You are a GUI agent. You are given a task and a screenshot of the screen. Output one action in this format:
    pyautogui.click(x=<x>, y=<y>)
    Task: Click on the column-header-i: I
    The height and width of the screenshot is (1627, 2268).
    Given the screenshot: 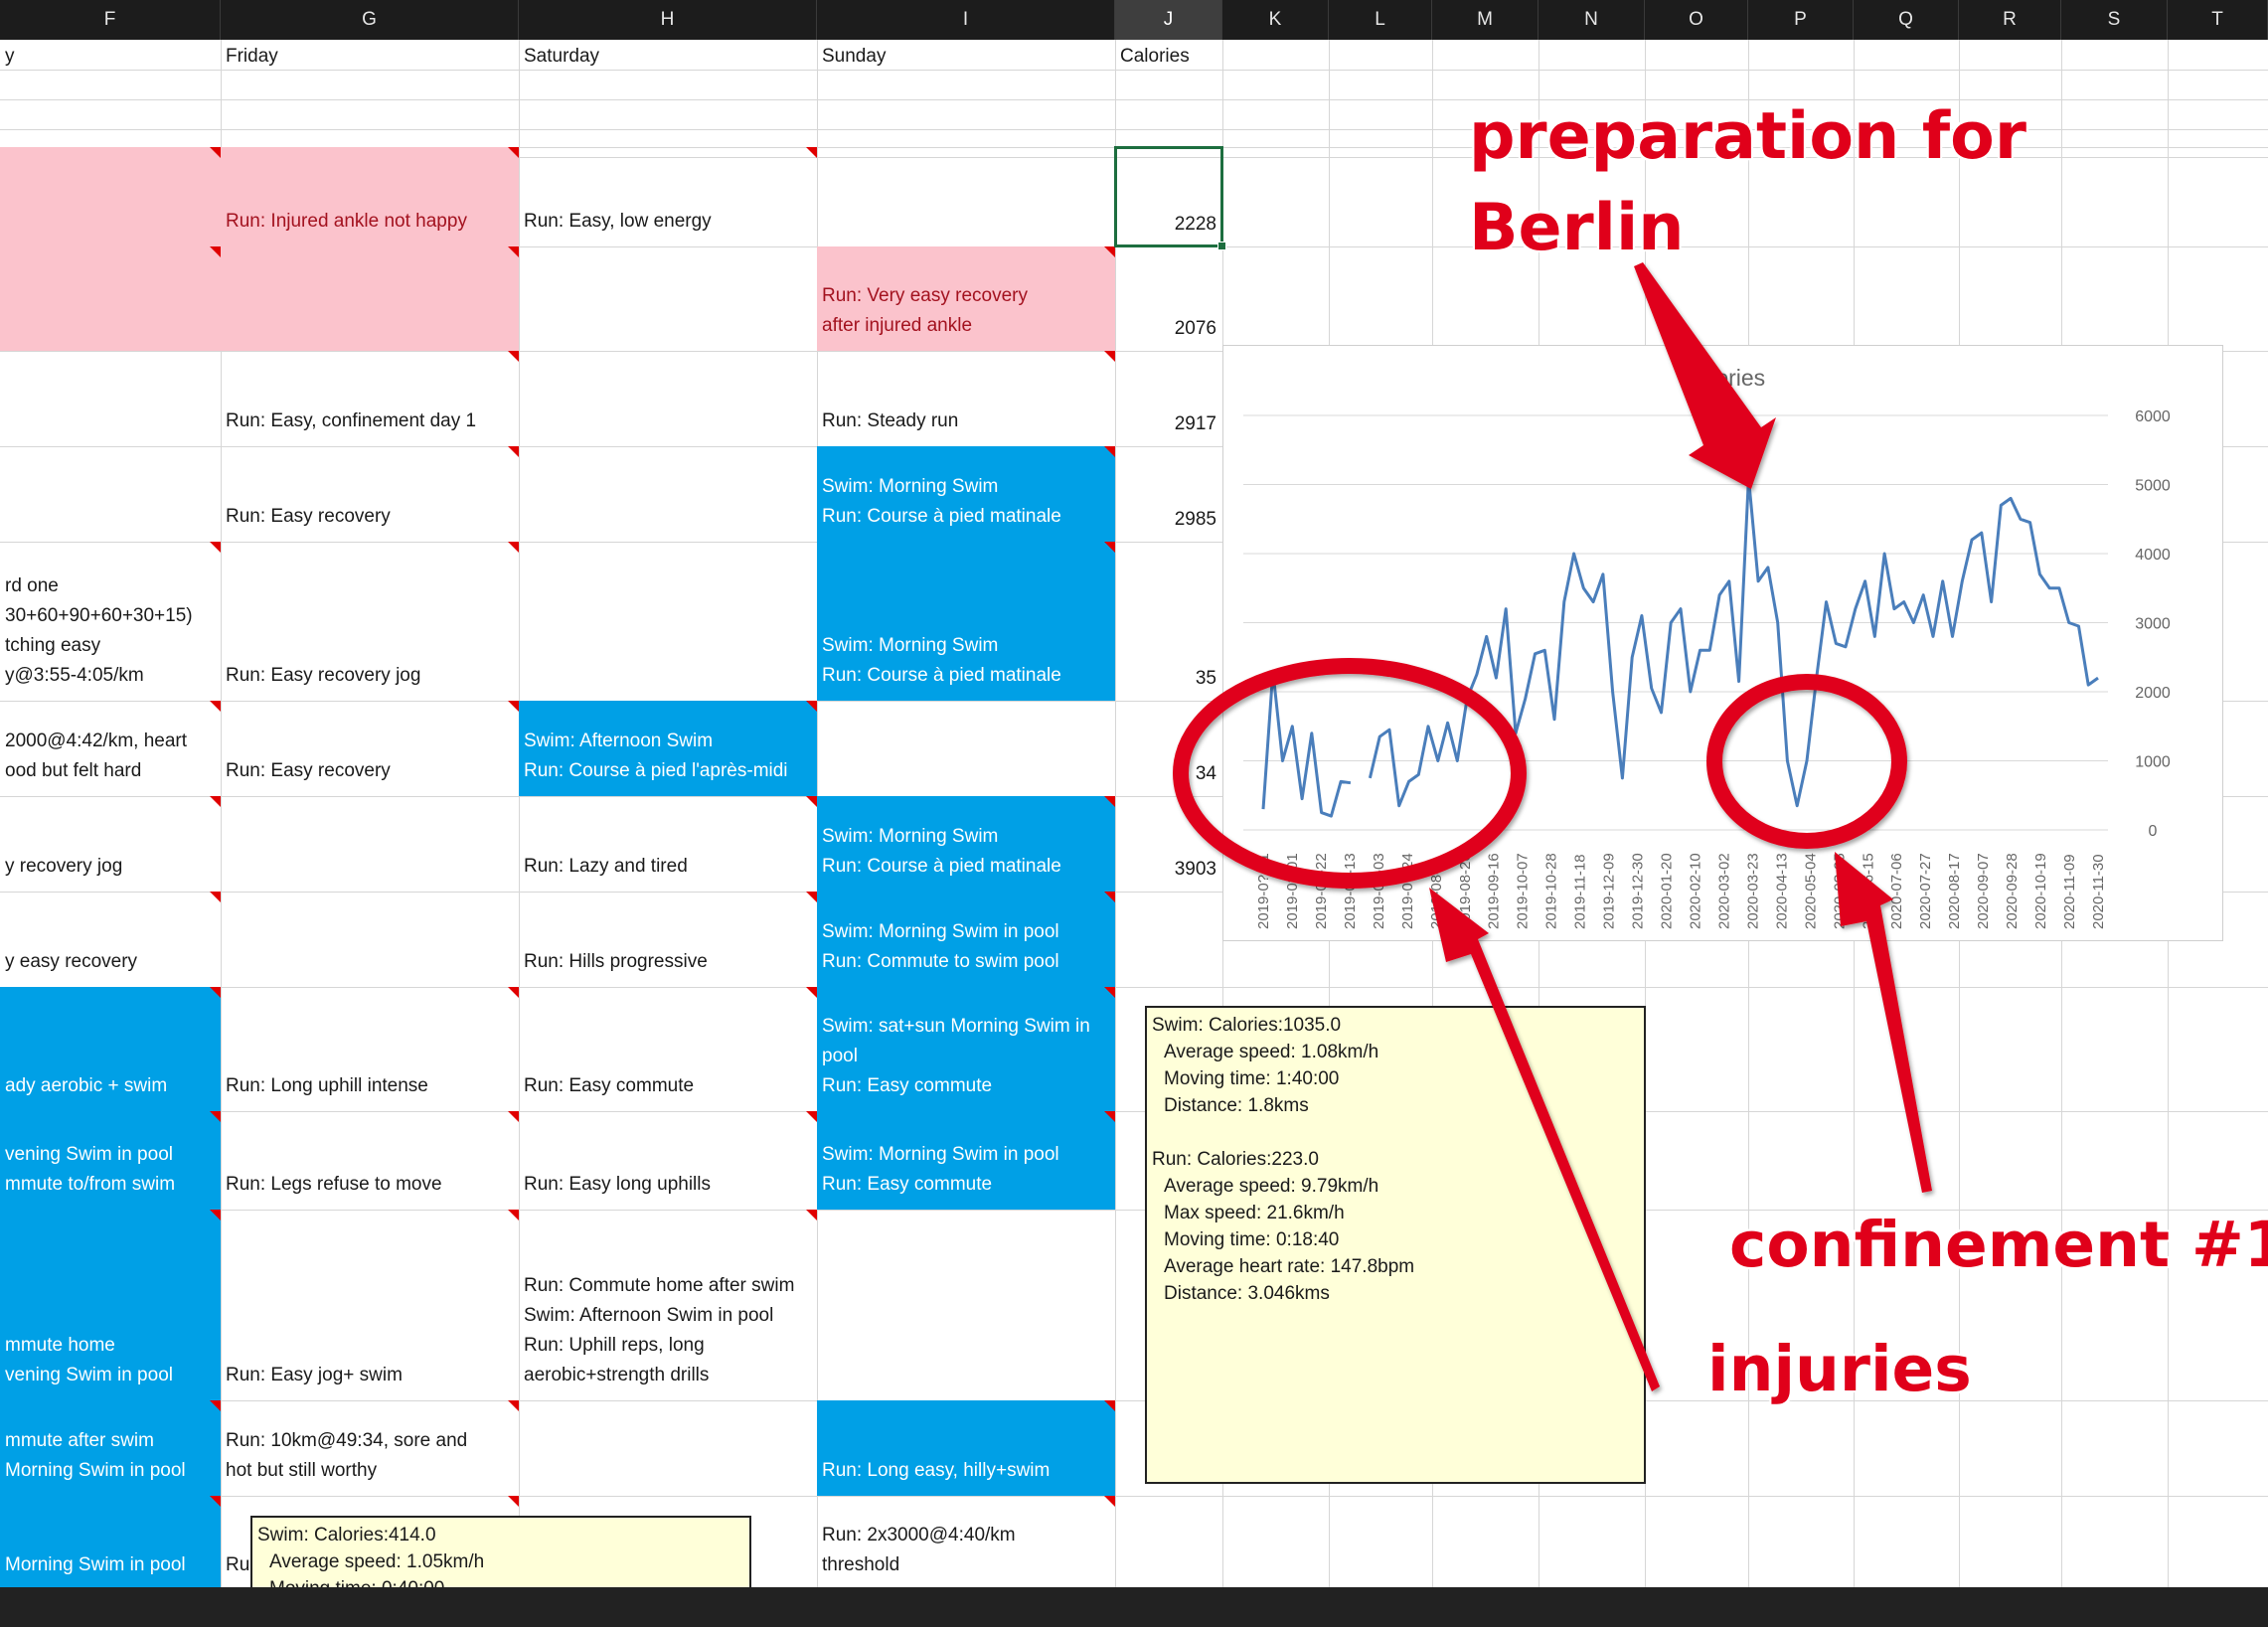 What is the action you would take?
    pyautogui.click(x=966, y=20)
    